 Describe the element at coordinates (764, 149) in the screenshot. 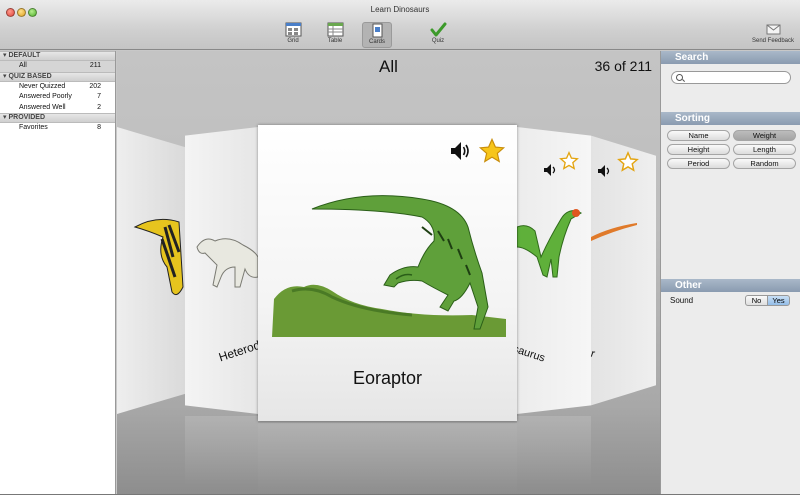

I see `sort-length-button: Length` at that location.